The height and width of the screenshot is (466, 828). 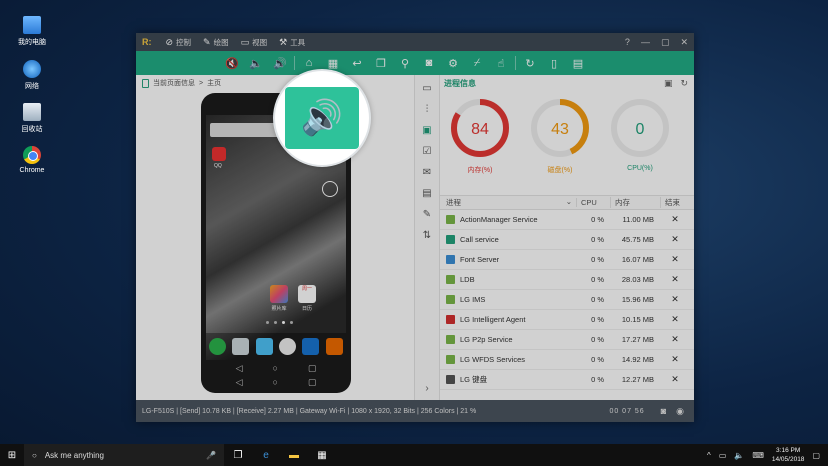 I want to click on edit-tab-icon: ✎, so click(x=427, y=214).